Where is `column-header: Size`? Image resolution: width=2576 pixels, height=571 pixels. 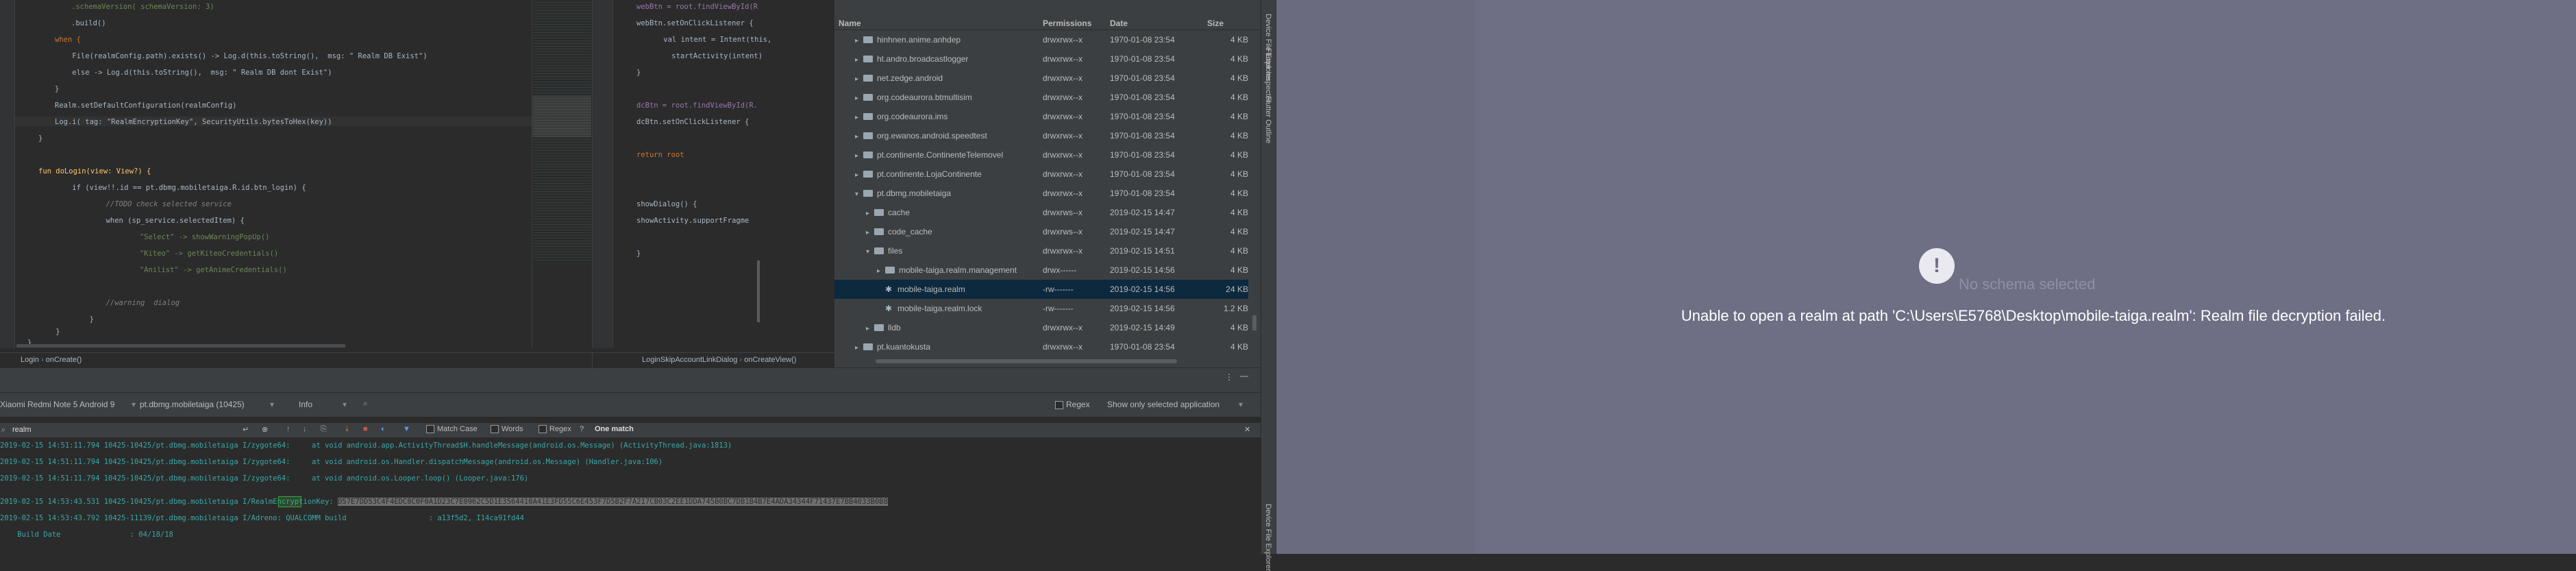 column-header: Size is located at coordinates (1215, 24).